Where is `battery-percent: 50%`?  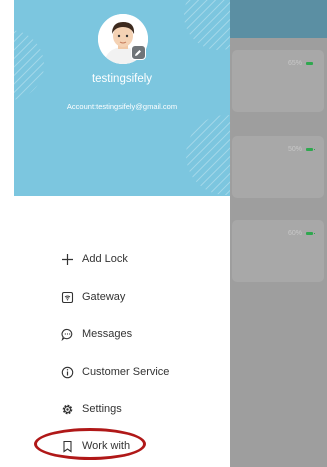
battery-percent: 50% is located at coordinates (294, 149).